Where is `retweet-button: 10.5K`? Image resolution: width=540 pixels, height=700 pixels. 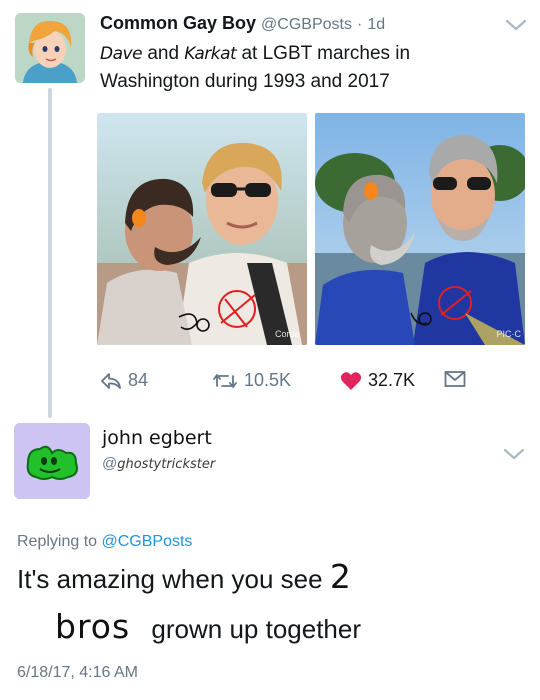 retweet-button: 10.5K is located at coordinates (251, 380).